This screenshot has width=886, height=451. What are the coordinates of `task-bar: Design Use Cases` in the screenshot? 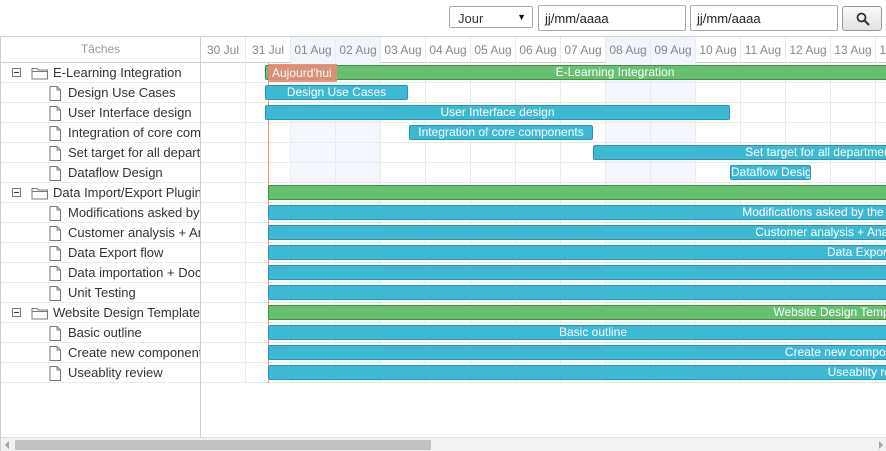 It's located at (336, 92).